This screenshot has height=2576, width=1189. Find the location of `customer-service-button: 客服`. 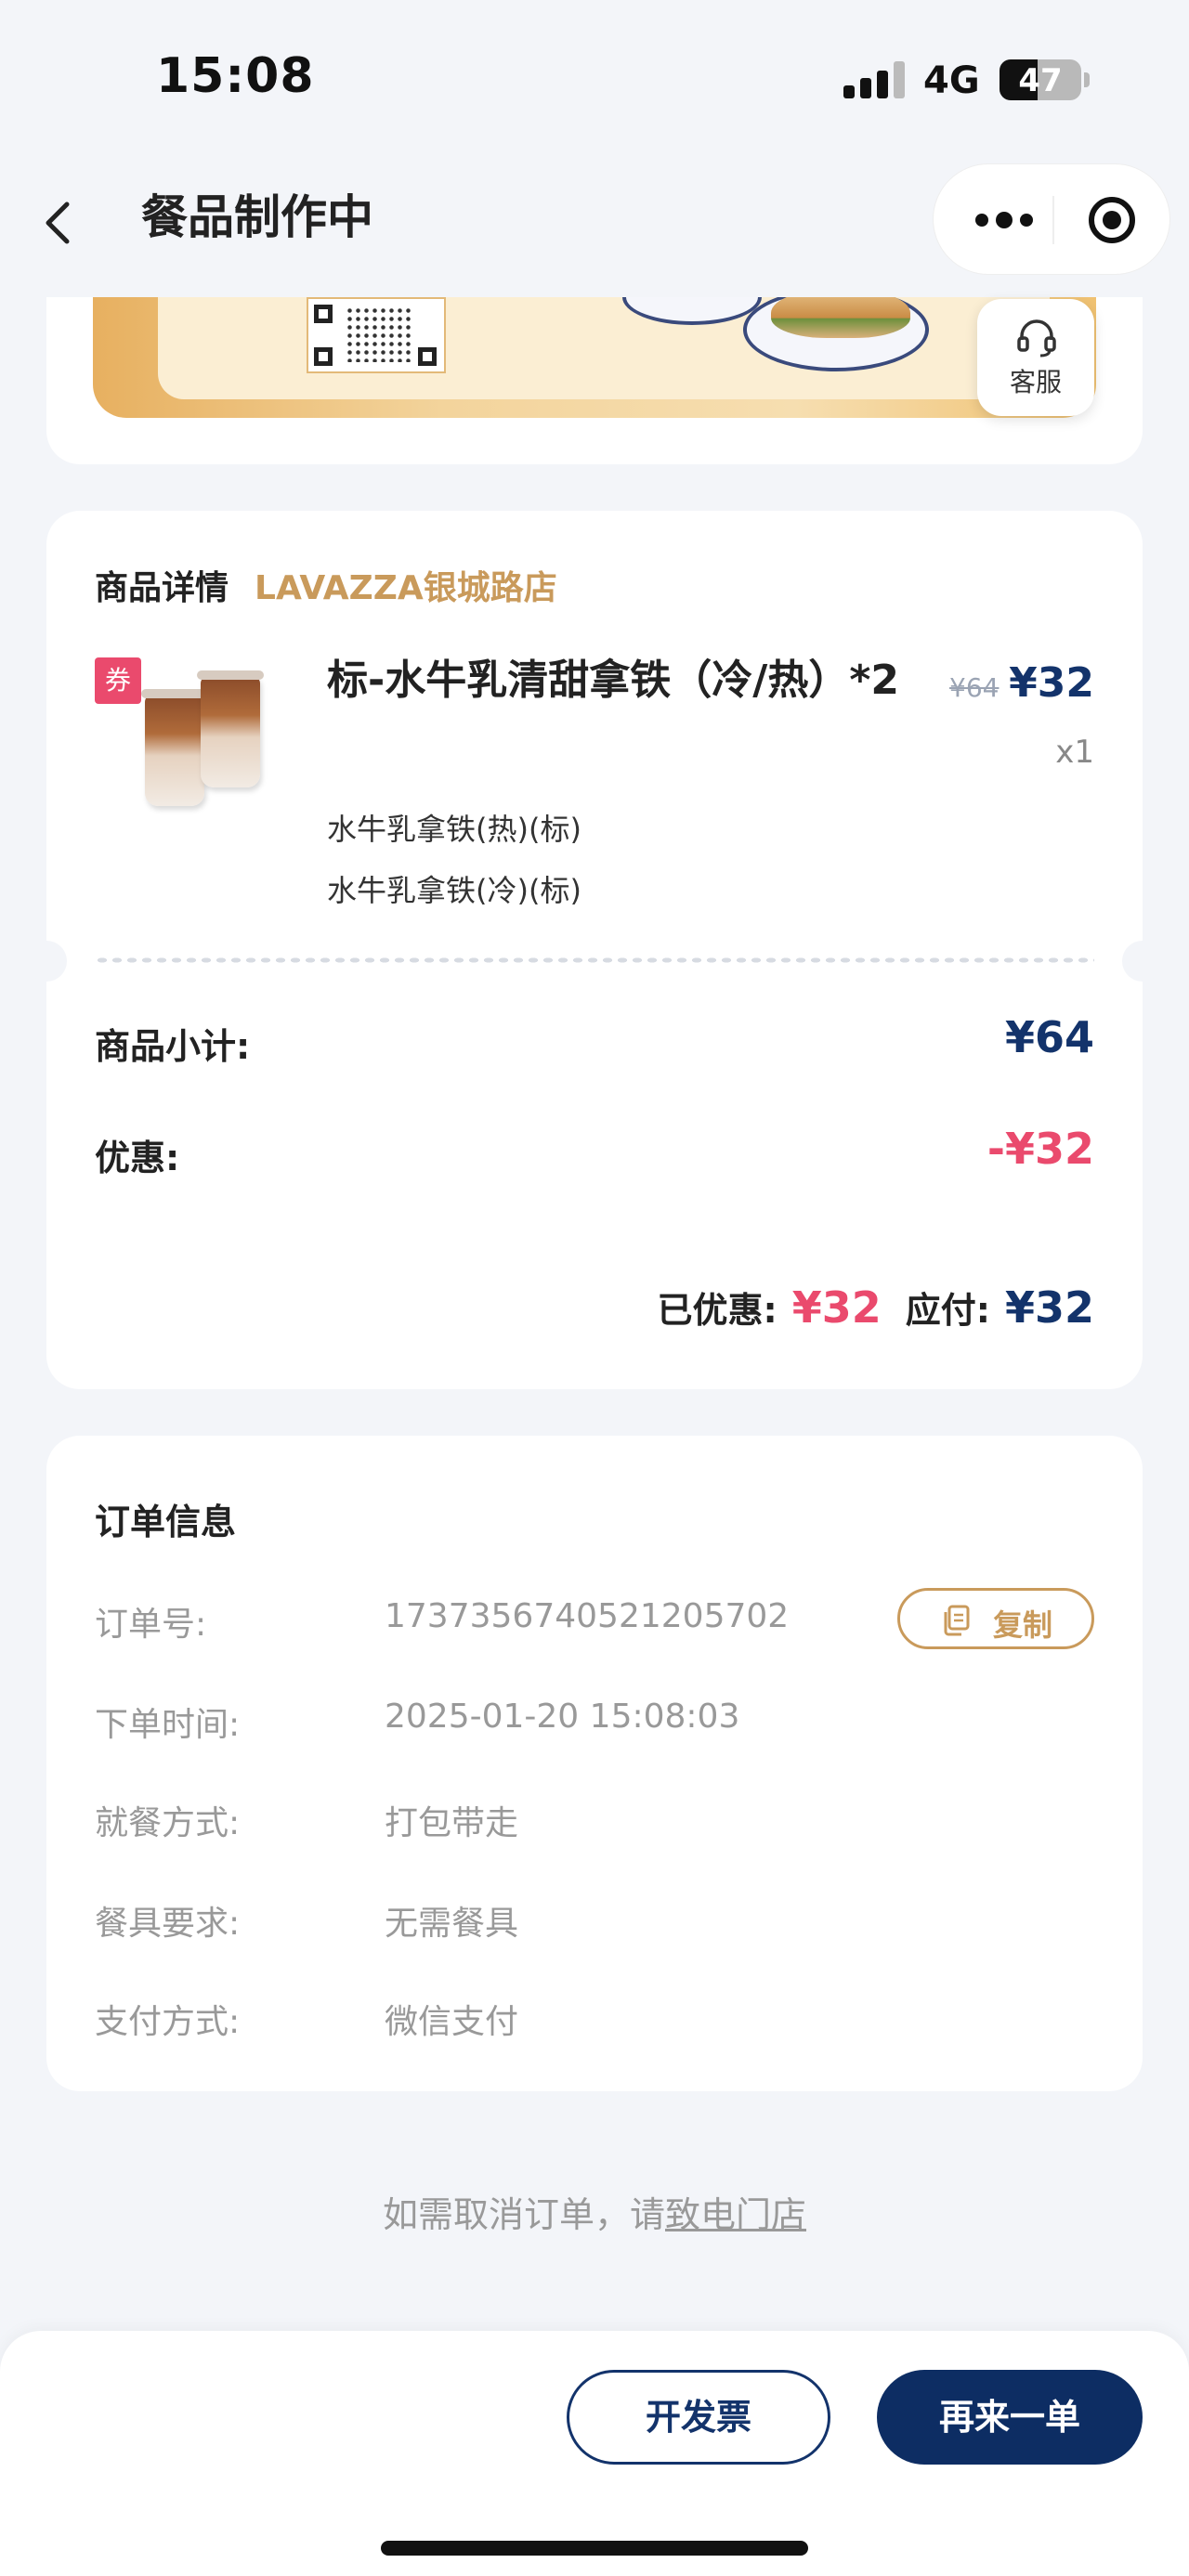

customer-service-button: 客服 is located at coordinates (1036, 357).